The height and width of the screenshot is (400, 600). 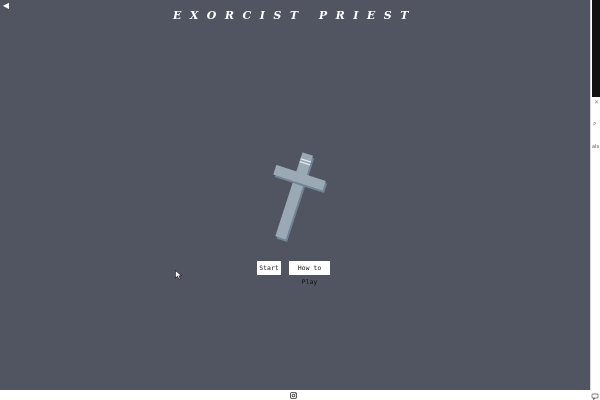 I want to click on side-panel-dark-block, so click(x=596, y=48).